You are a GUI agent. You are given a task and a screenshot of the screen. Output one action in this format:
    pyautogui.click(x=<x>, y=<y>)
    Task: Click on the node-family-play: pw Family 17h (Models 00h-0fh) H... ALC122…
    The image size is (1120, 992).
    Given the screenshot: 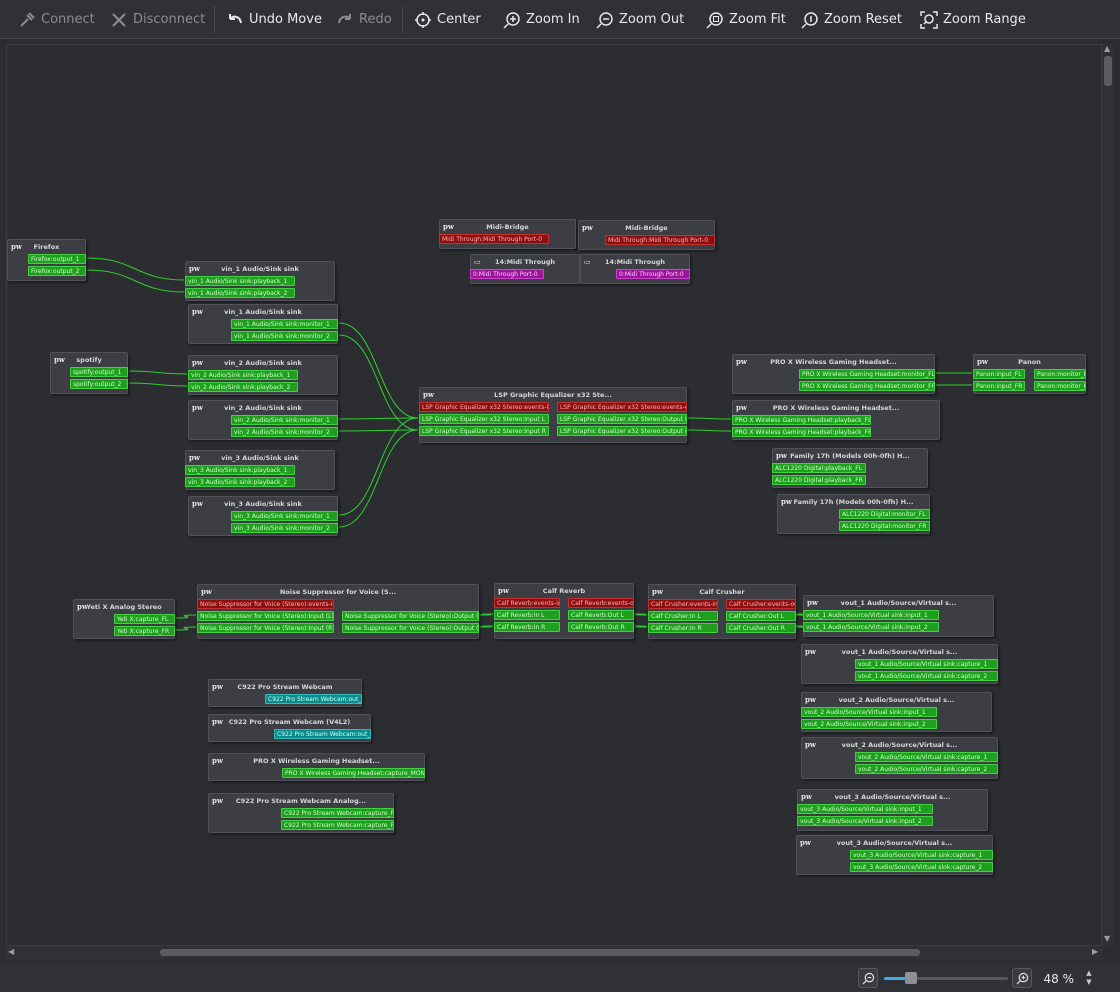 What is the action you would take?
    pyautogui.click(x=850, y=468)
    